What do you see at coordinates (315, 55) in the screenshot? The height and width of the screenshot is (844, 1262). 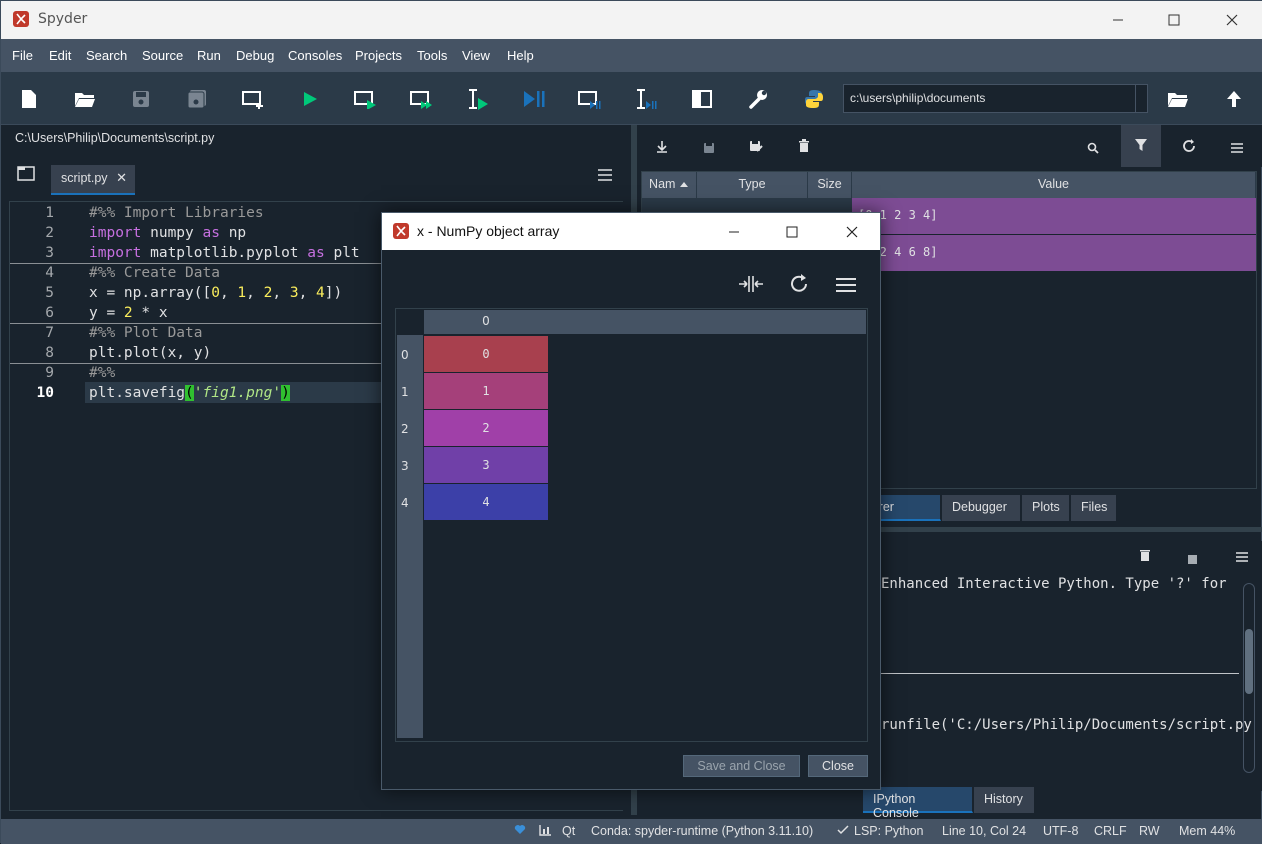 I see `menu-consoles: Consoles` at bounding box center [315, 55].